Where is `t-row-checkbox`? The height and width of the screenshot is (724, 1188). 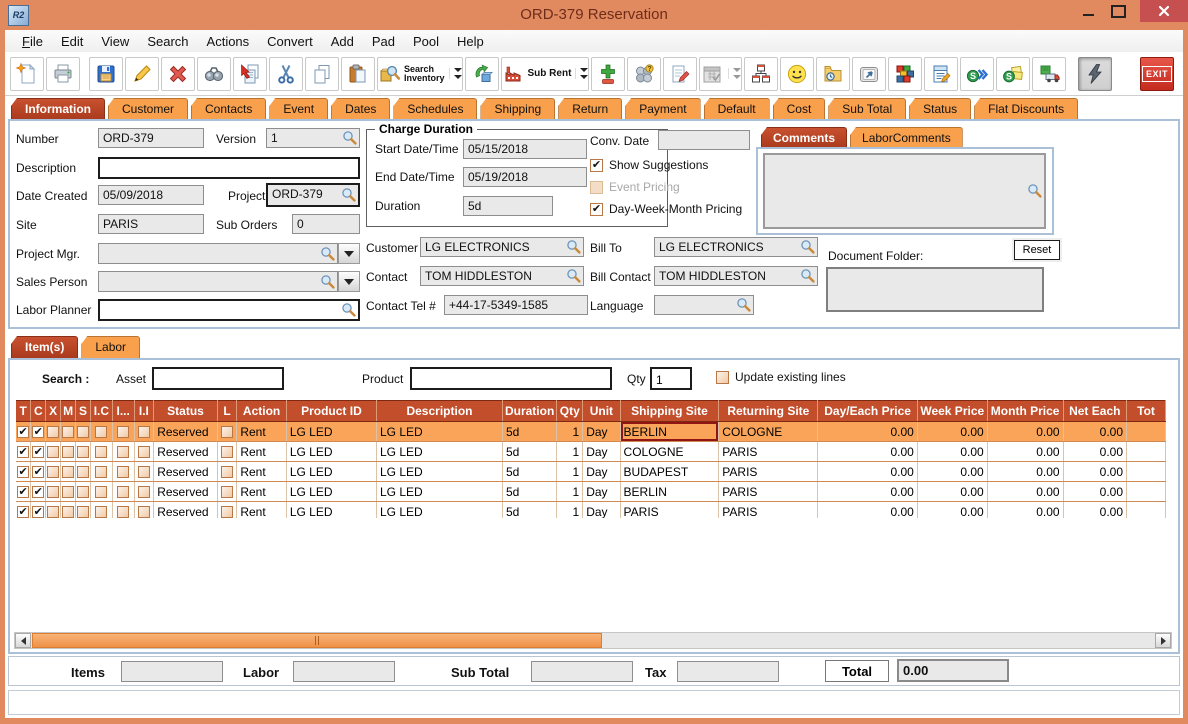
t-row-checkbox is located at coordinates (23, 472).